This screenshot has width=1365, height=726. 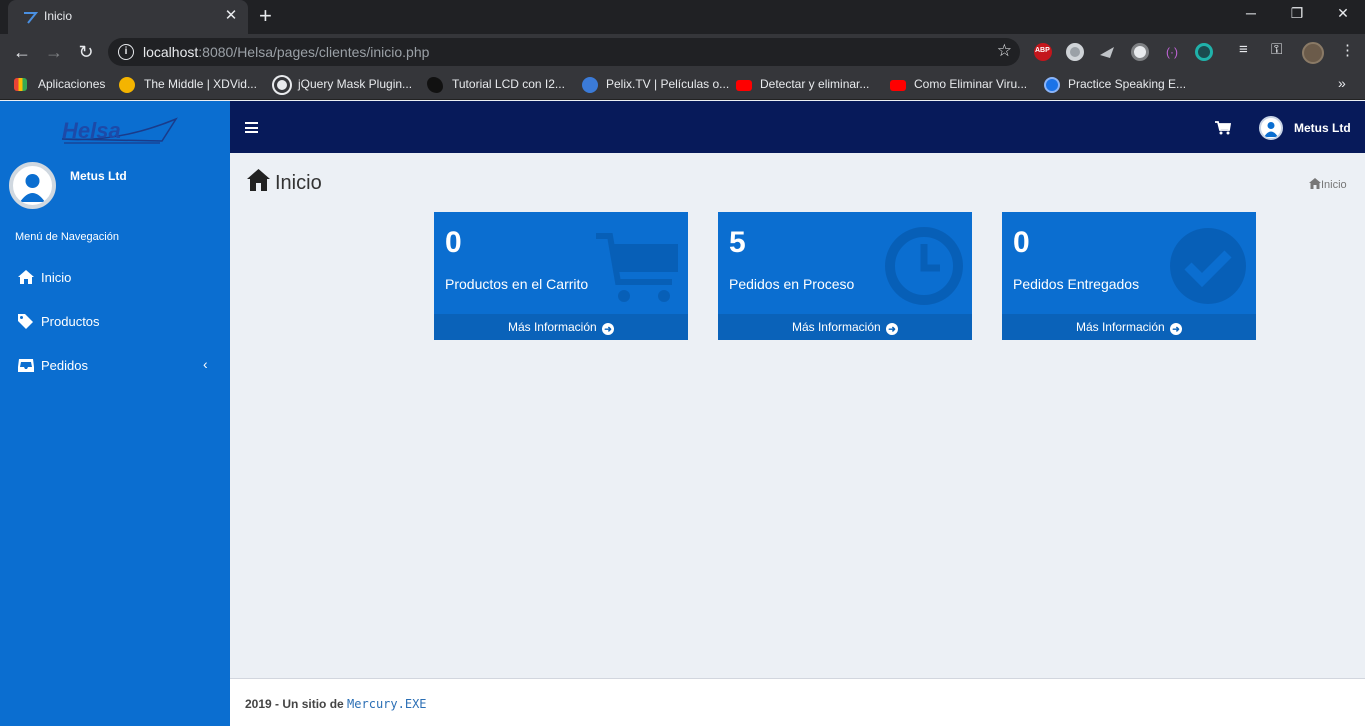 I want to click on bird-icon, so click(x=435, y=85).